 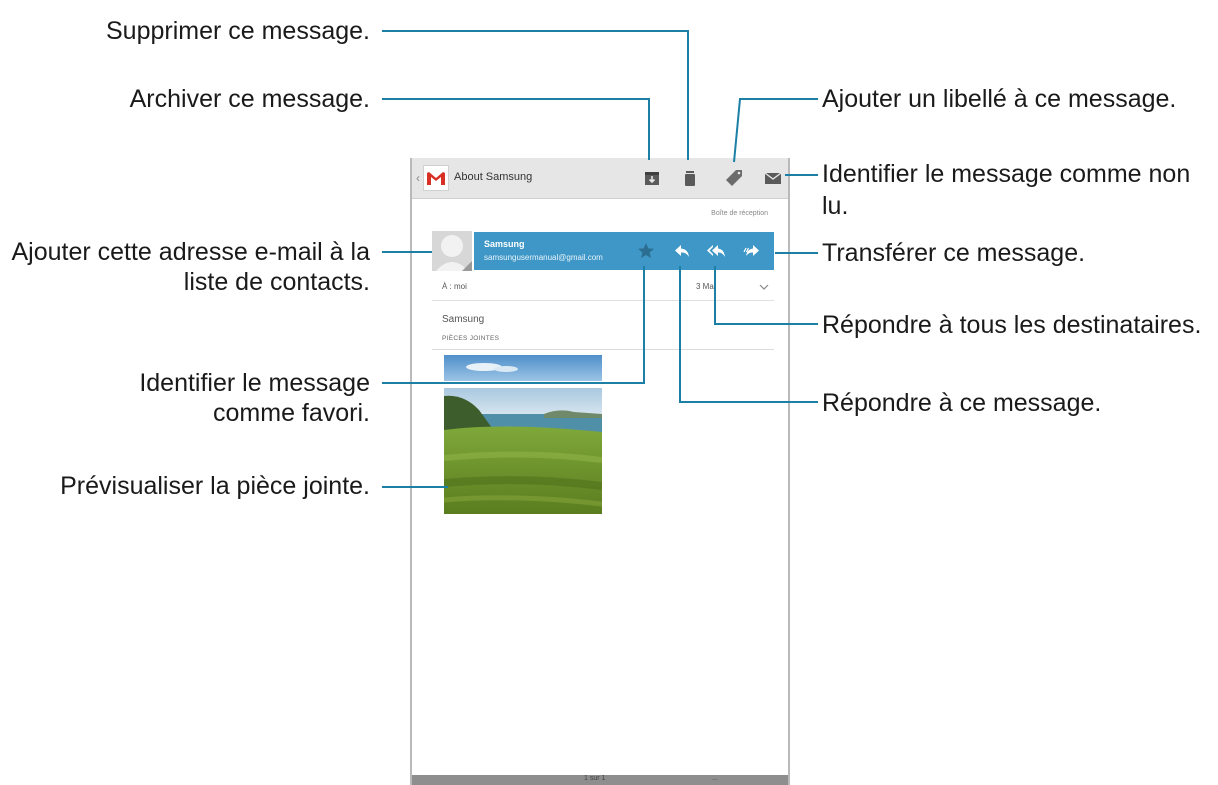 I want to click on recipients-label: À : moi, so click(x=454, y=286).